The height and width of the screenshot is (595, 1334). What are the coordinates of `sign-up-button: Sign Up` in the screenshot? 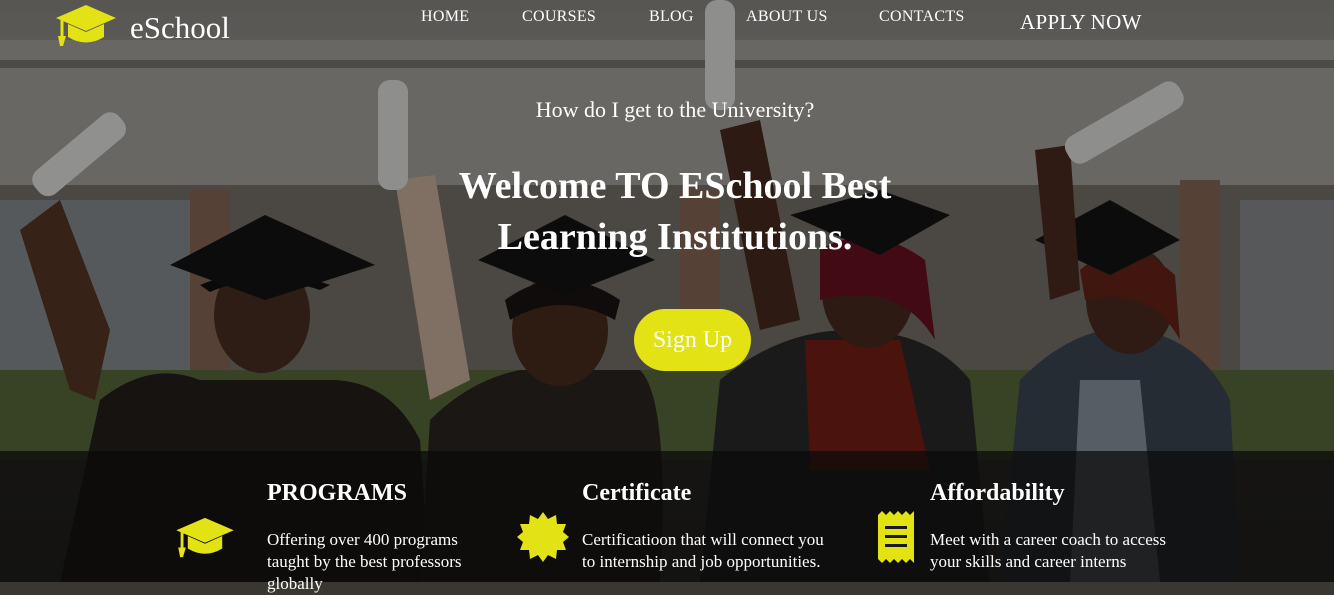 It's located at (692, 340).